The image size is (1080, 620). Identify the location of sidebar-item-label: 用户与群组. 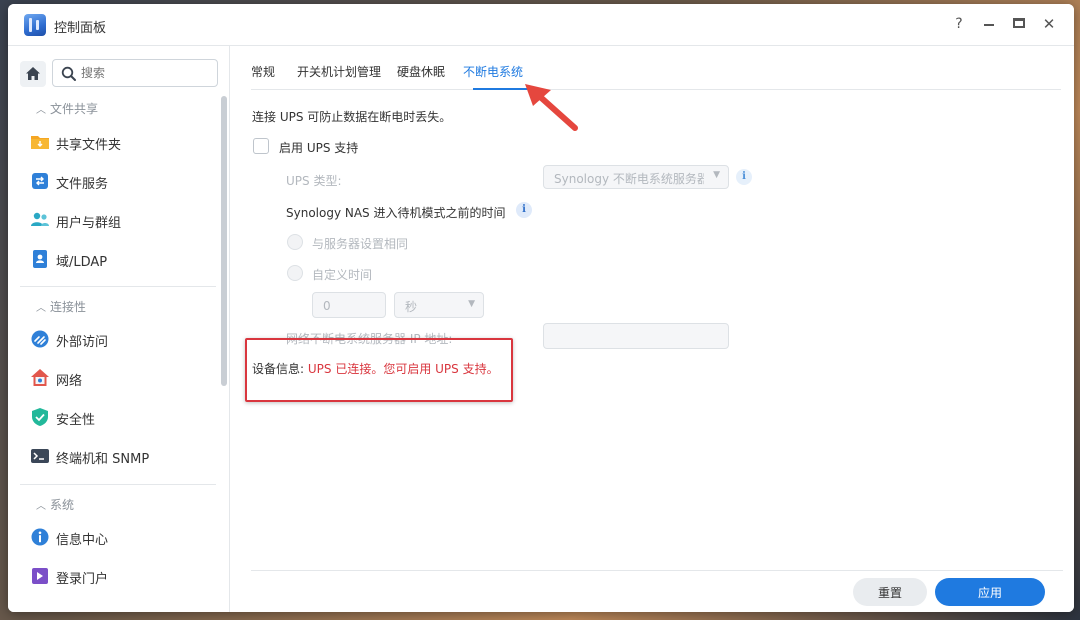
(89, 223).